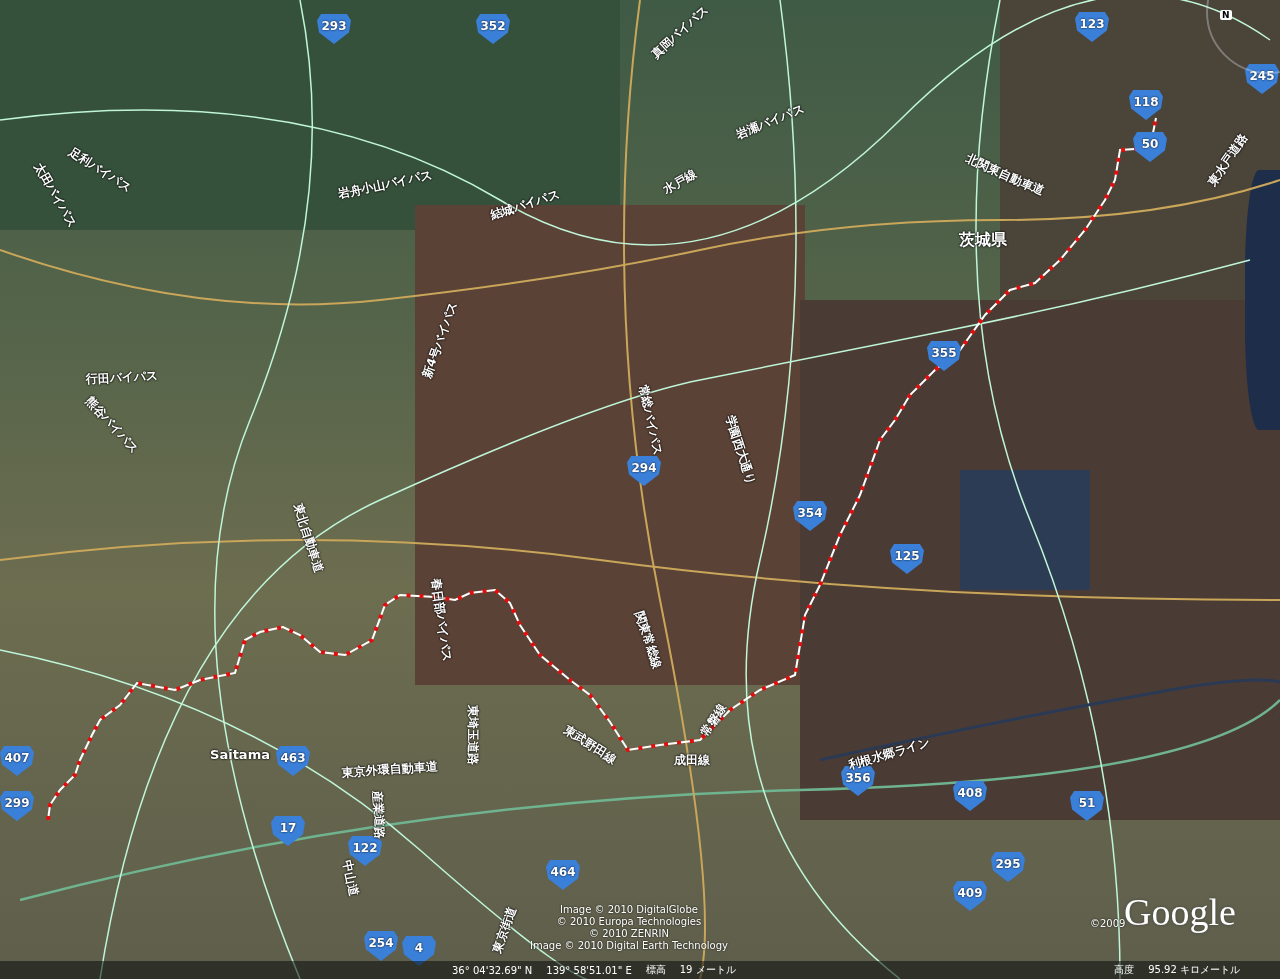 The width and height of the screenshot is (1280, 979). I want to click on road-label: 真岡バイパス, so click(680, 32).